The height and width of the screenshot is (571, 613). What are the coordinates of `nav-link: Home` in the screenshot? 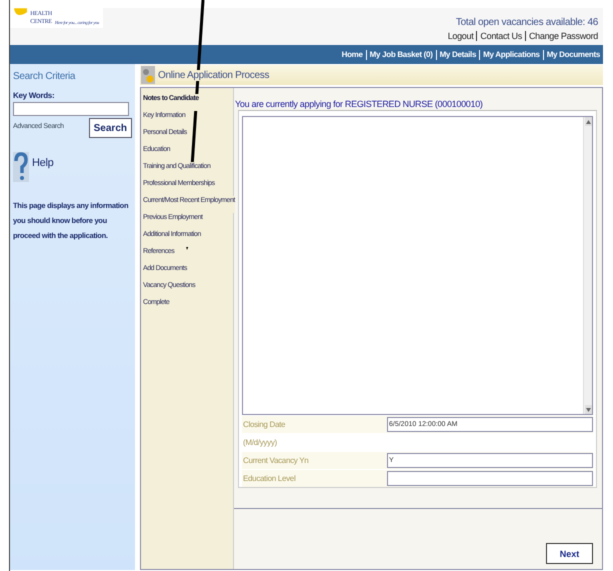 It's located at (352, 54).